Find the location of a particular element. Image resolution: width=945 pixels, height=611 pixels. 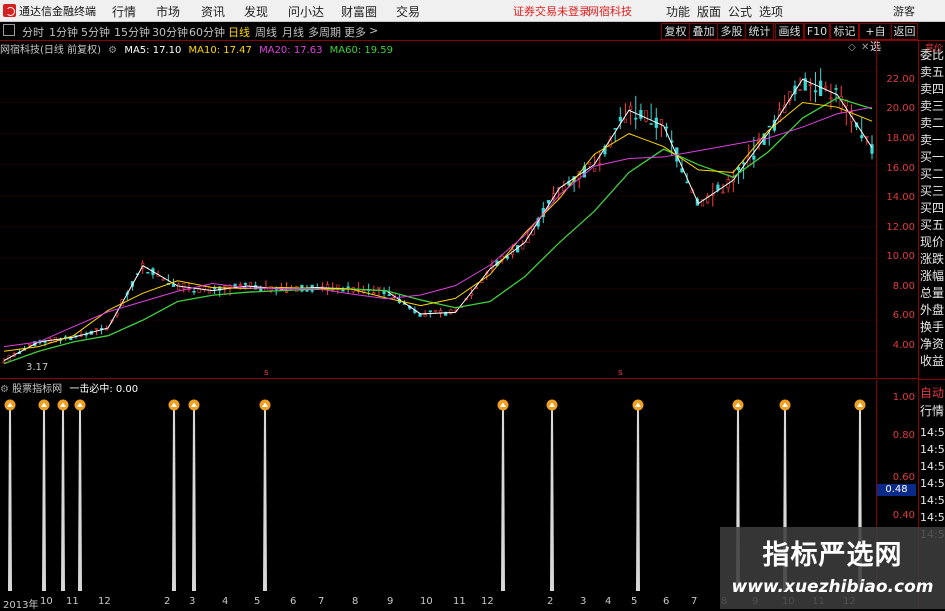

quote-field-label: 买五 is located at coordinates (932, 225).